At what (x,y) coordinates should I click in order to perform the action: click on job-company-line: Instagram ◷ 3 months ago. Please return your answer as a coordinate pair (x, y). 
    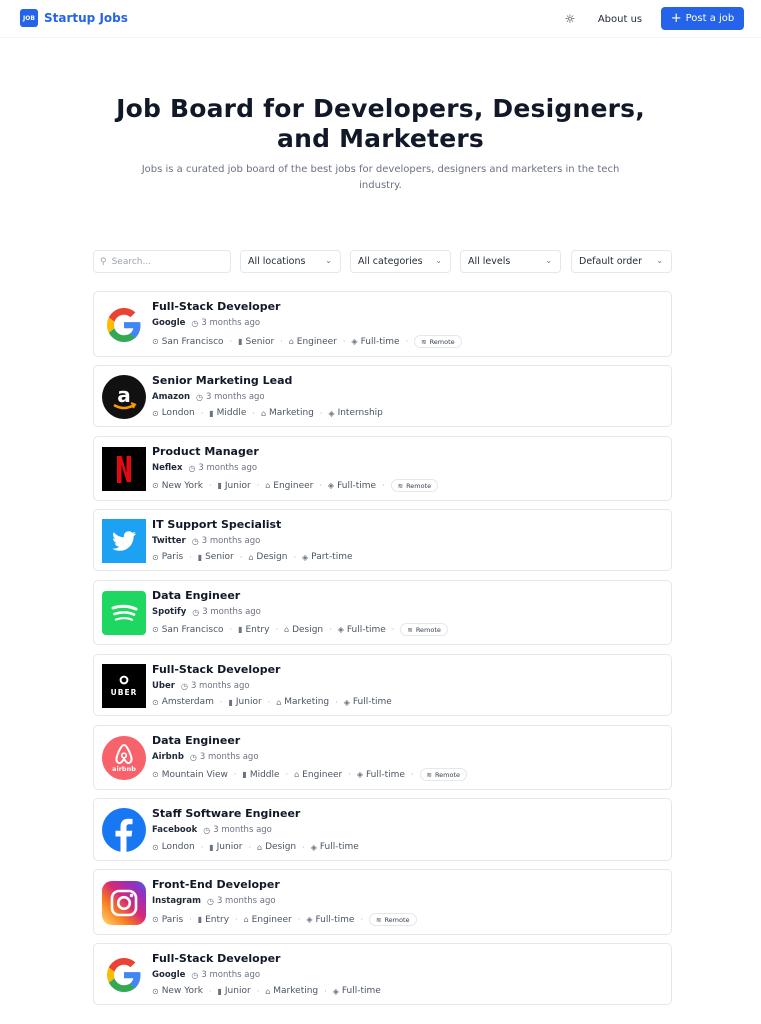
    Looking at the image, I should click on (214, 901).